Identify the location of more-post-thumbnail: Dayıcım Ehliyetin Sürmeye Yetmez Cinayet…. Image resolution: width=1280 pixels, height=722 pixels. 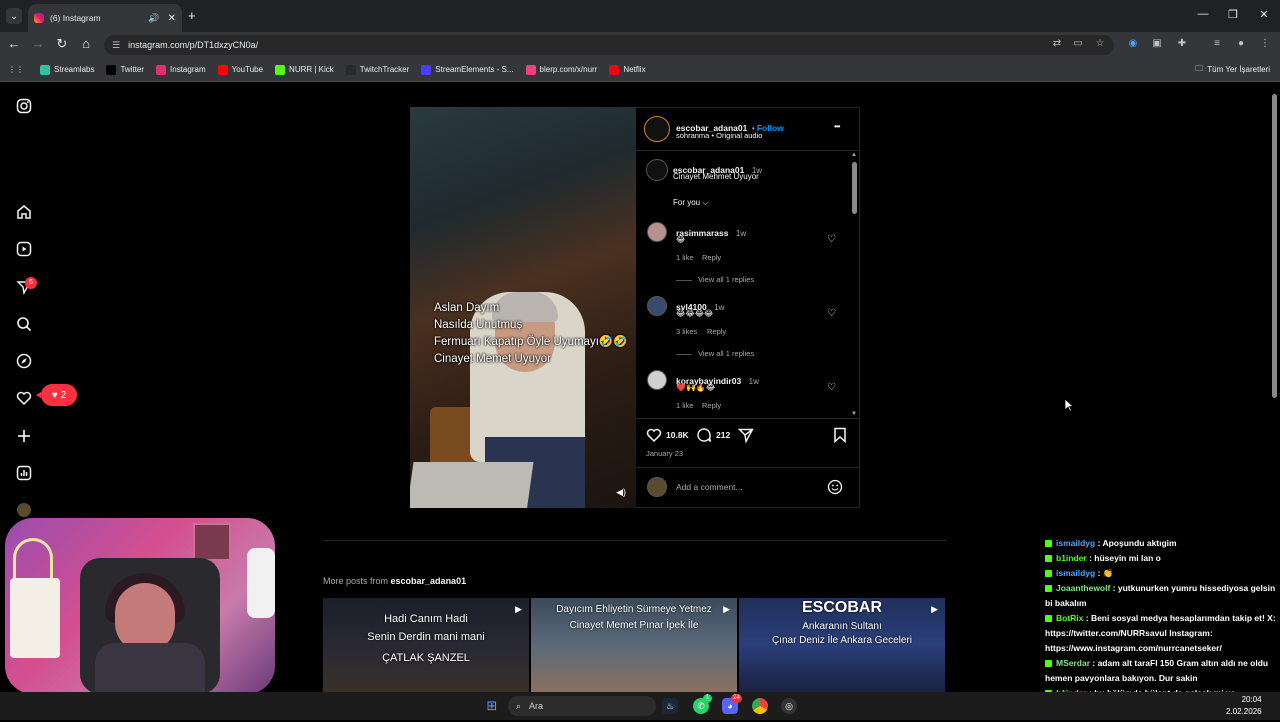
(634, 645).